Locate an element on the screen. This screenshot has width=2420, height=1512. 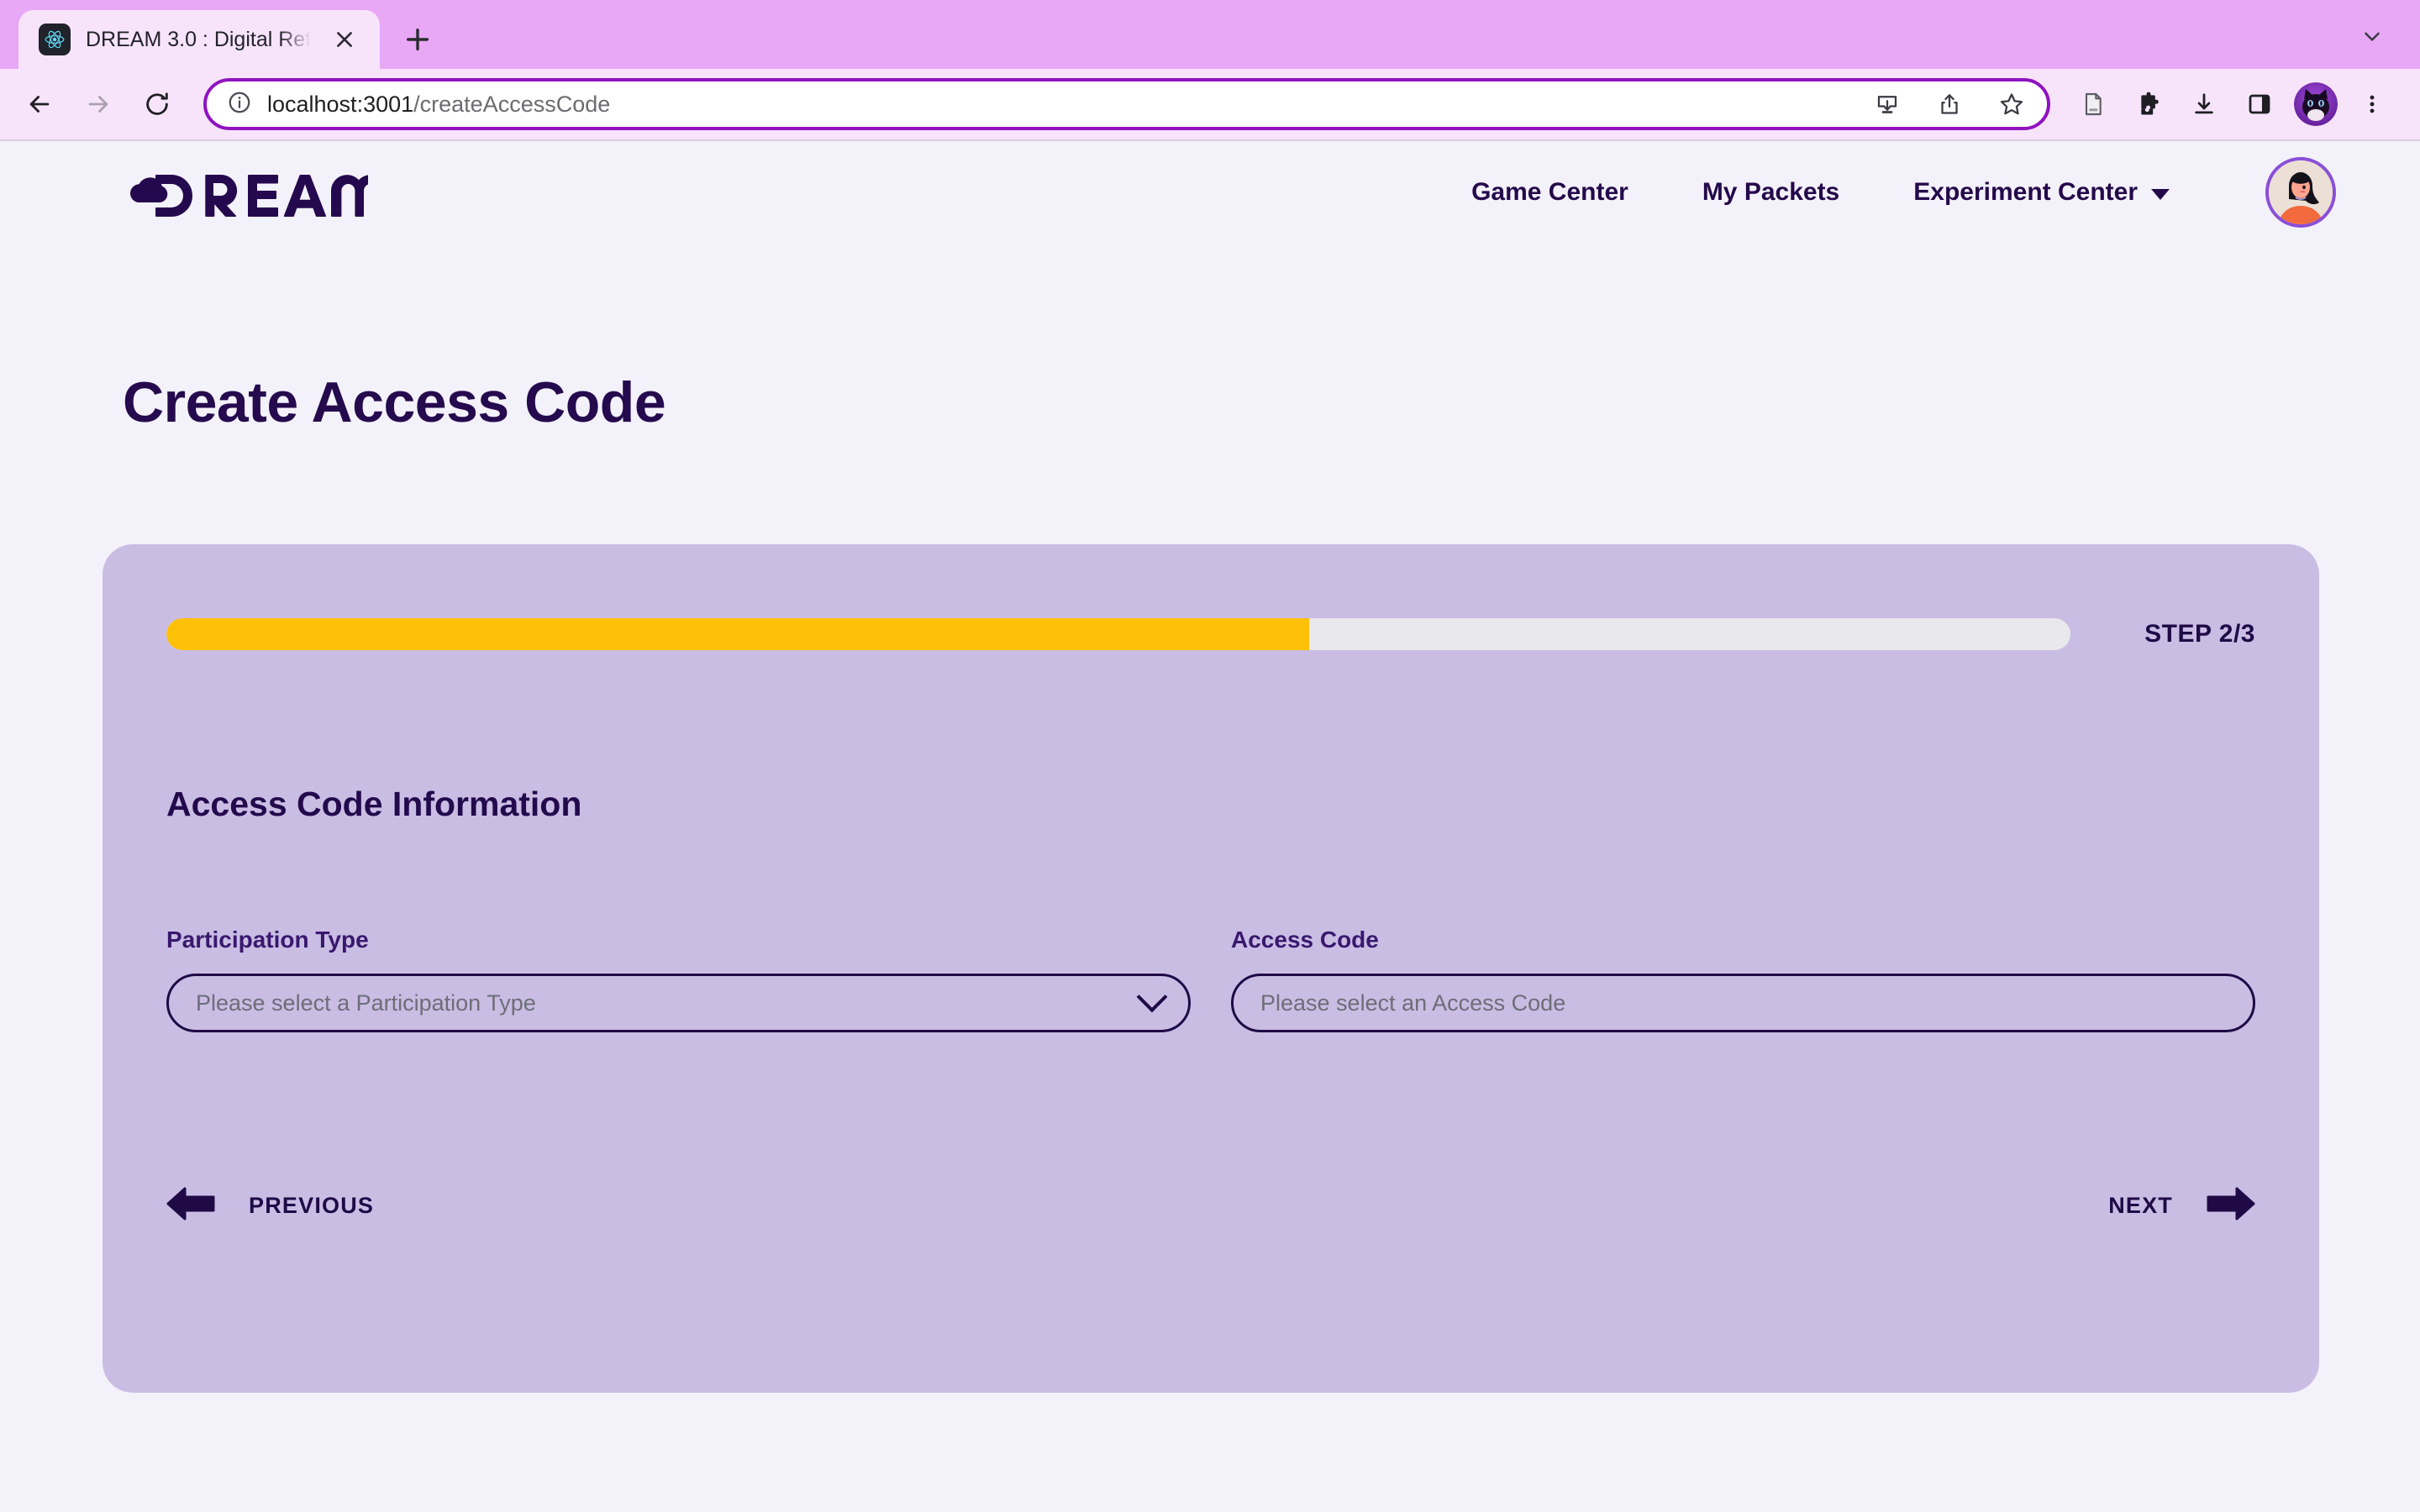
previous-button: PREVIOUS is located at coordinates (270, 1205).